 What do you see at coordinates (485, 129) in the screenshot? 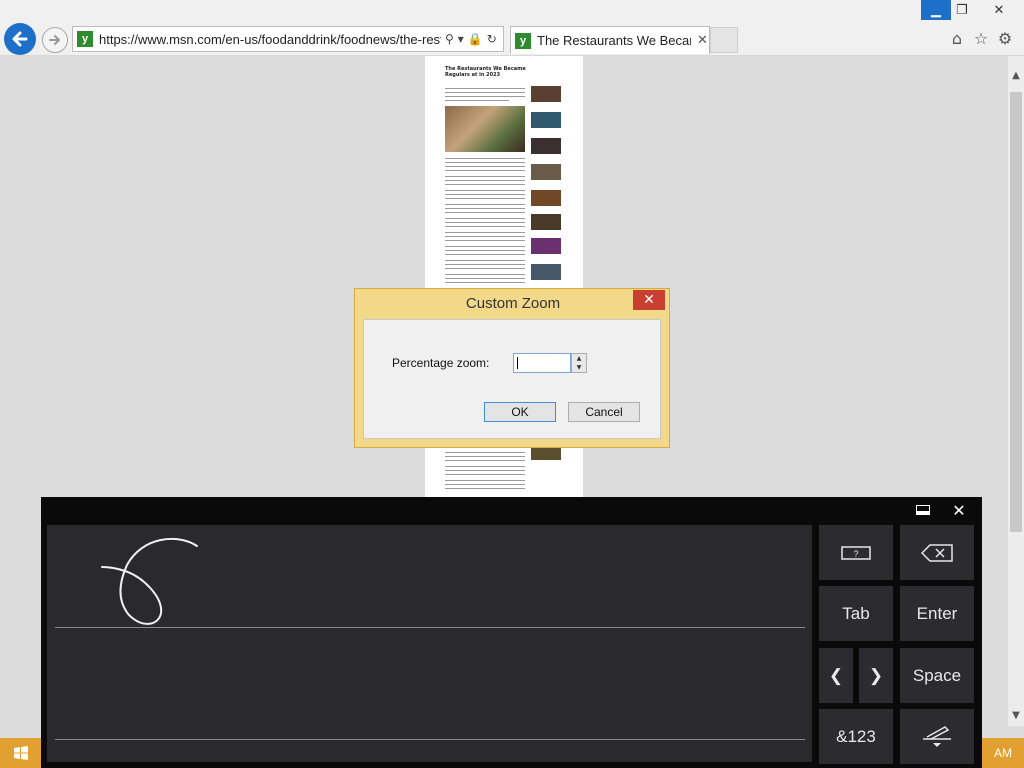
I see `article-hero-image` at bounding box center [485, 129].